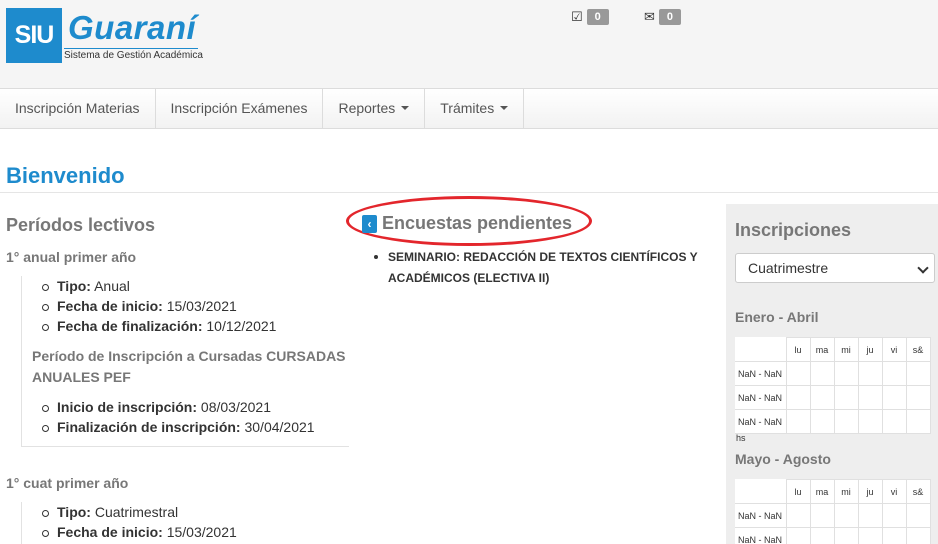  What do you see at coordinates (577, 16) in the screenshot?
I see `checkbox-check-icon: ☑` at bounding box center [577, 16].